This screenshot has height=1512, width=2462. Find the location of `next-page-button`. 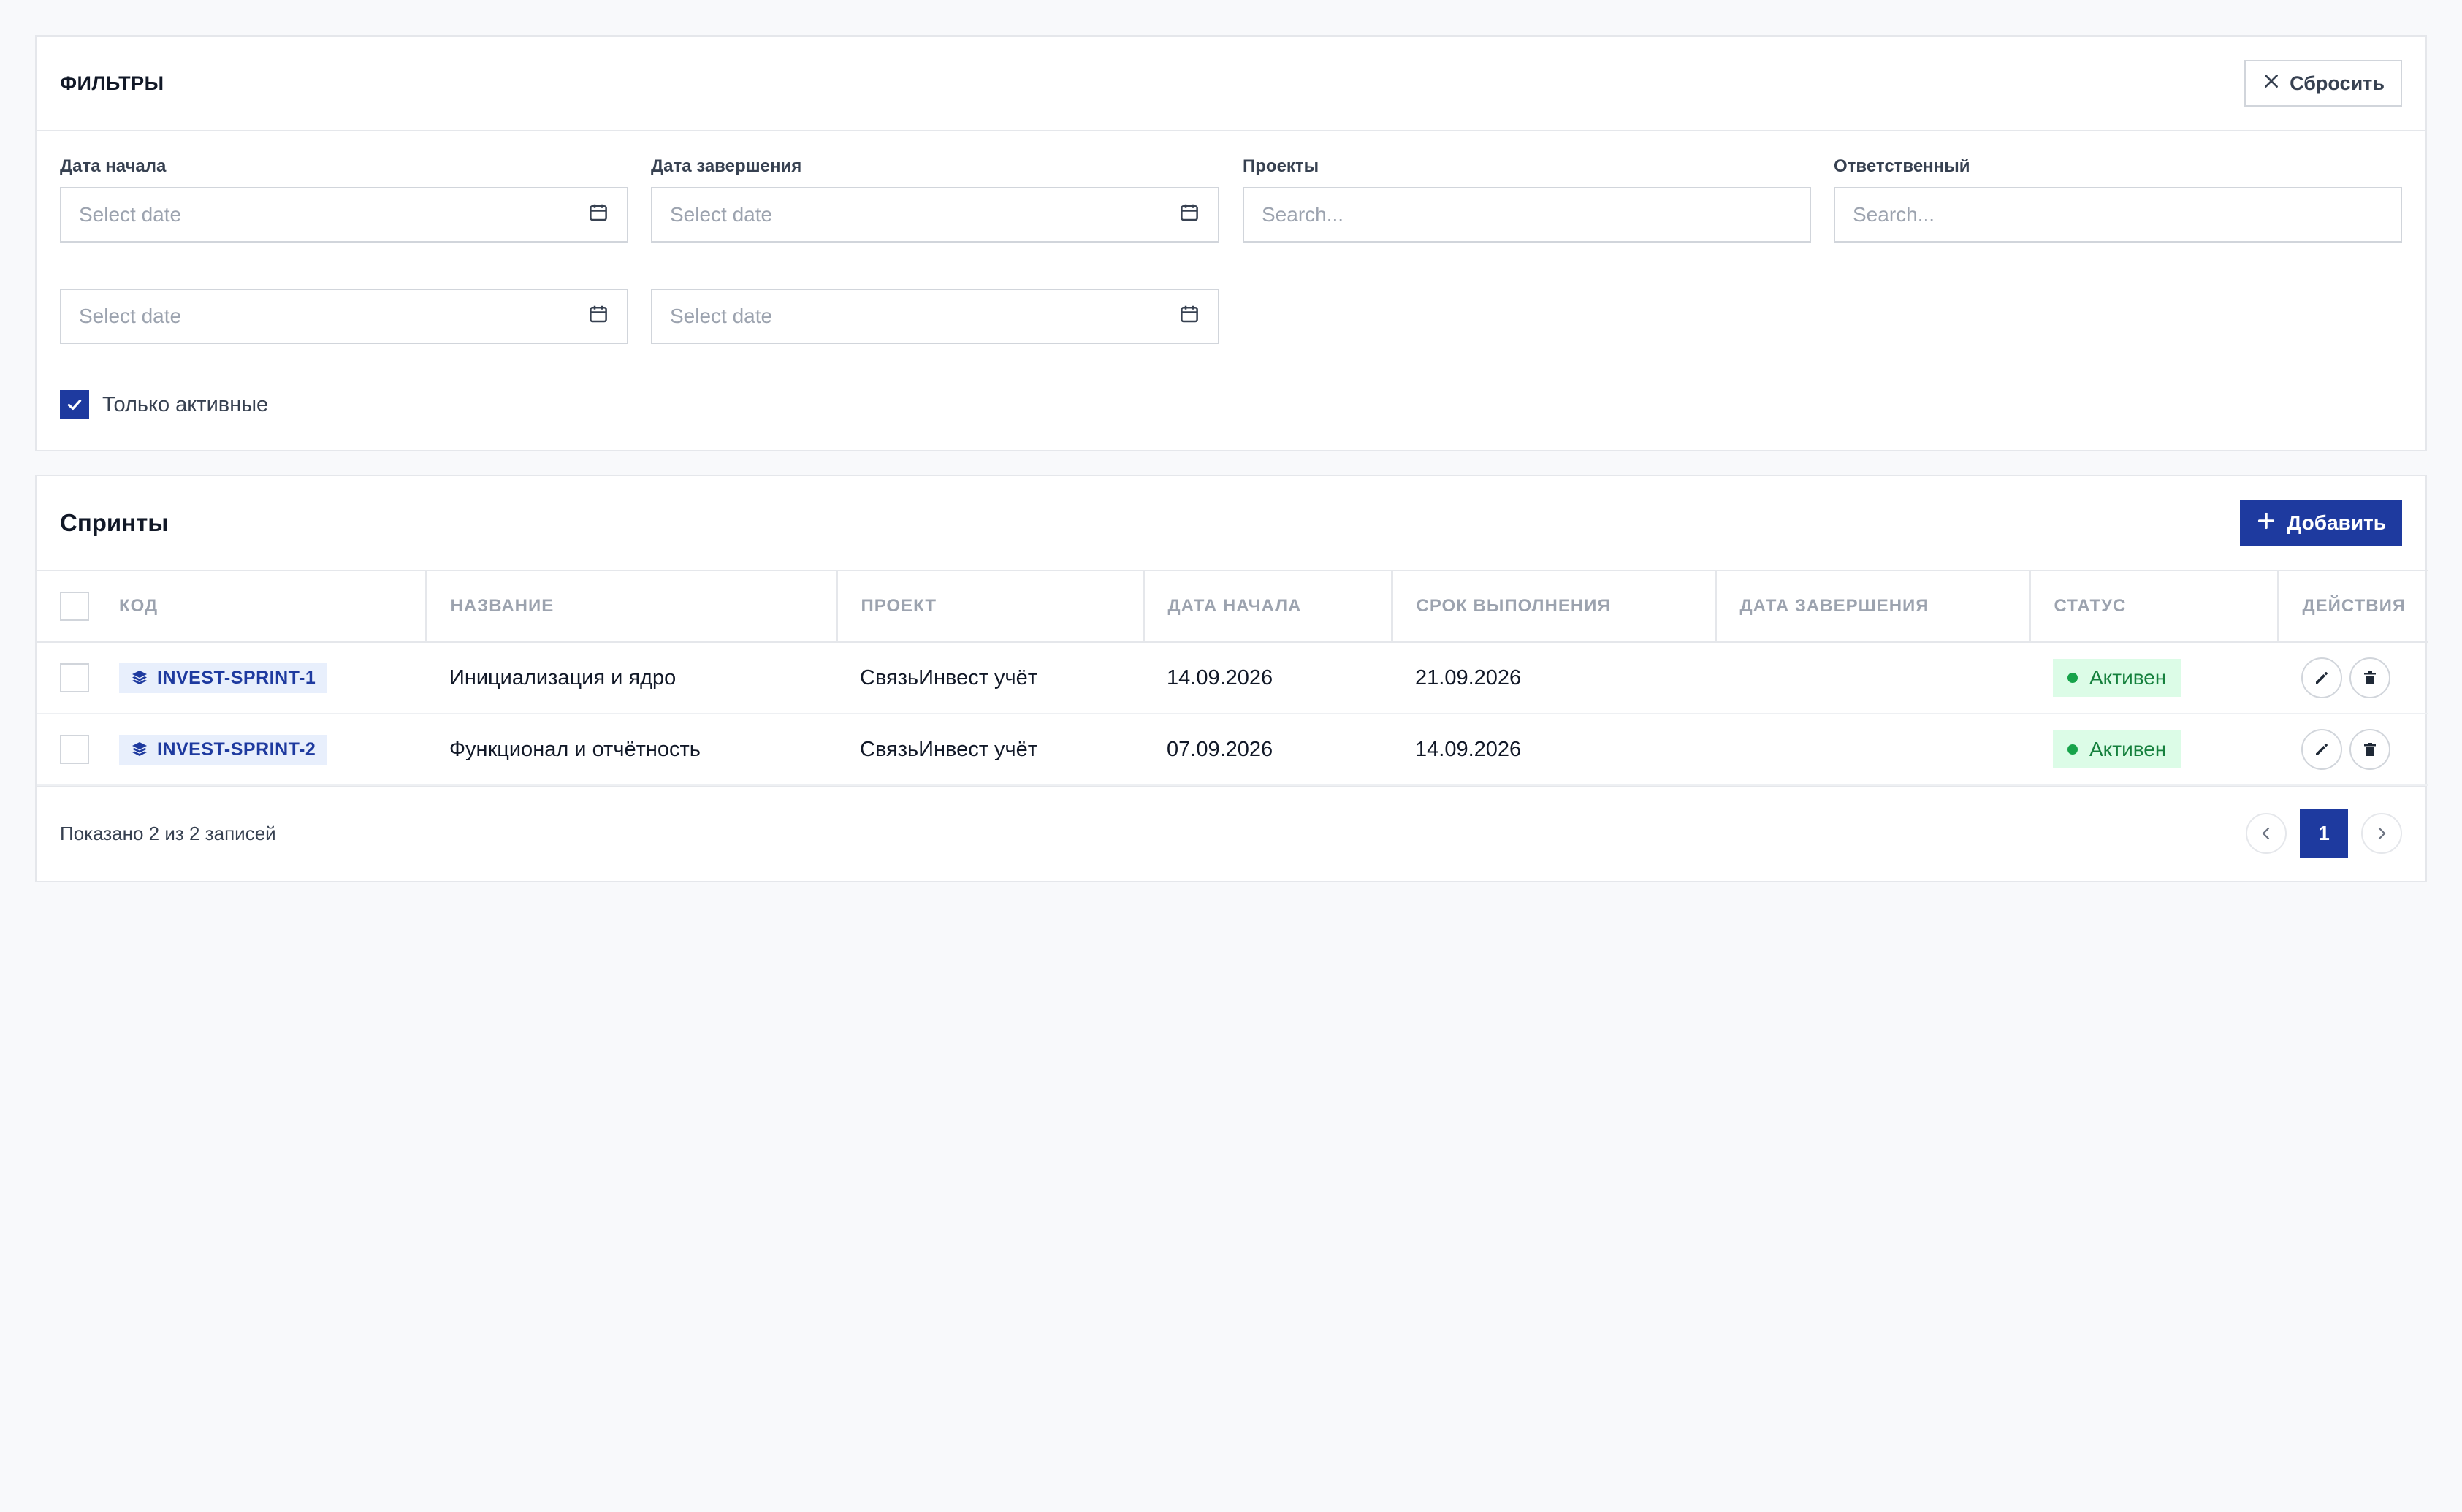

next-page-button is located at coordinates (2381, 834).